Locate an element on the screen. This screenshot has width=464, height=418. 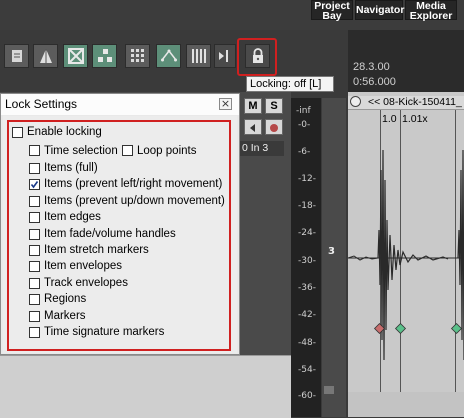
item-stretch-markers-checkbox is located at coordinates (34, 250).